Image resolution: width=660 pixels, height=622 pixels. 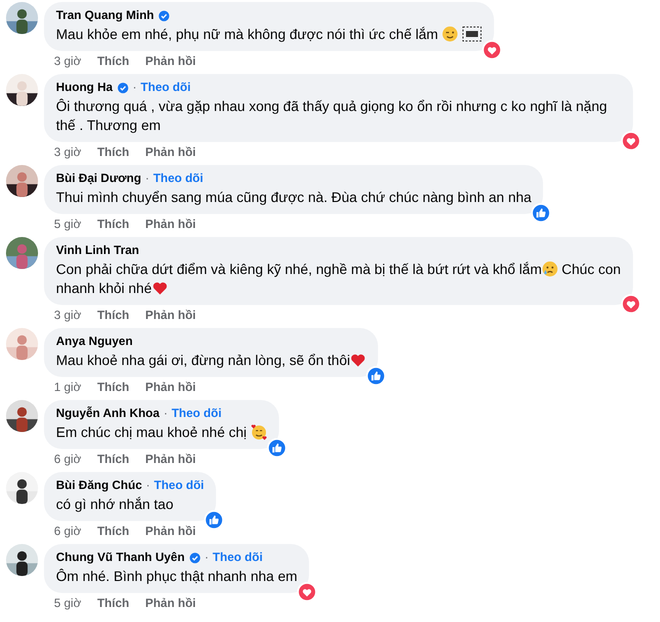 What do you see at coordinates (99, 485) in the screenshot?
I see `commenter-name: Bùi Đăng Chúc` at bounding box center [99, 485].